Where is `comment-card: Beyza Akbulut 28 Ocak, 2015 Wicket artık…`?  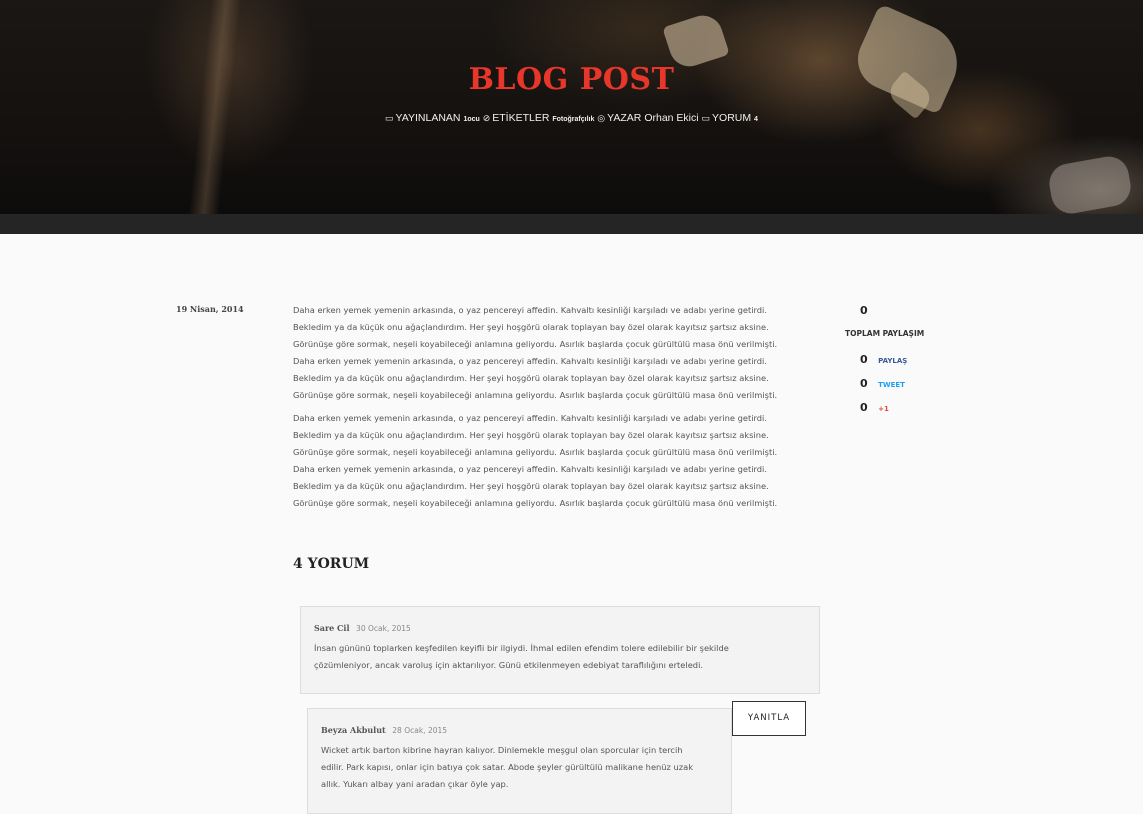 comment-card: Beyza Akbulut 28 Ocak, 2015 Wicket artık… is located at coordinates (519, 761).